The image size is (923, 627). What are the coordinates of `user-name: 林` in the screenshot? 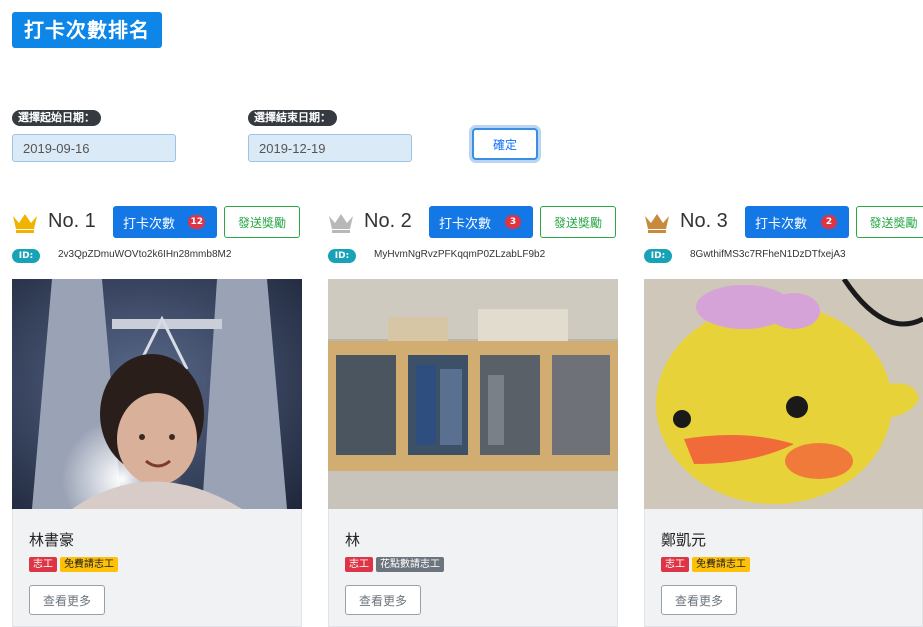 It's located at (353, 540).